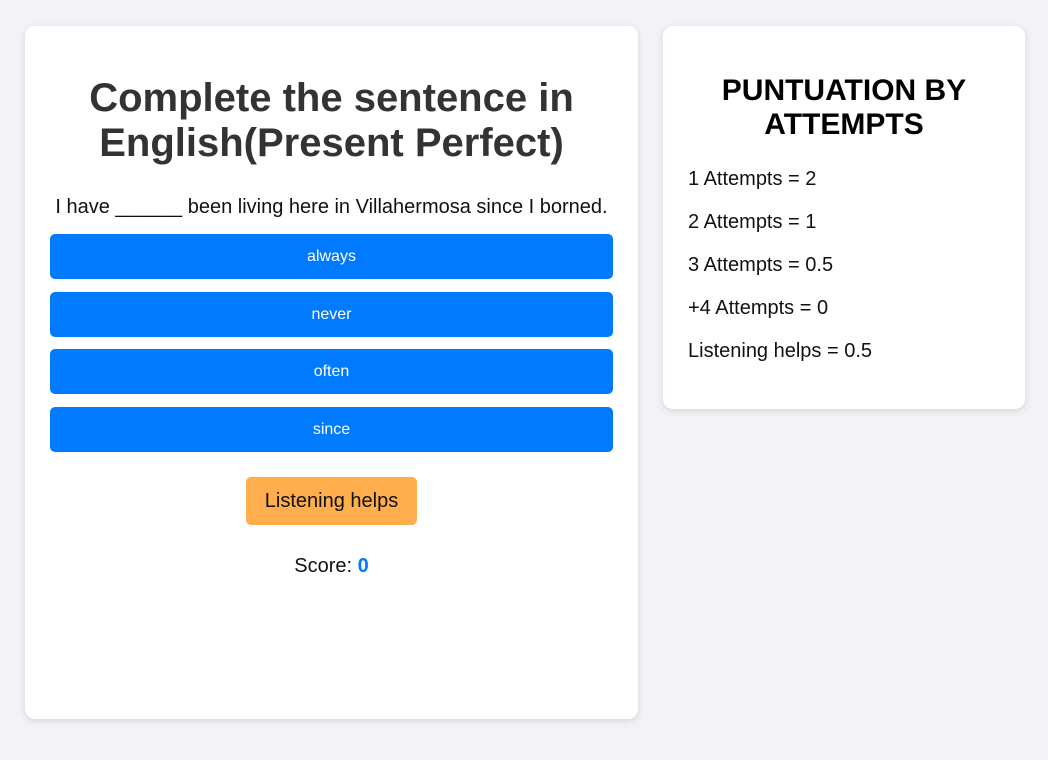  I want to click on score-display: Score: 0, so click(331, 566).